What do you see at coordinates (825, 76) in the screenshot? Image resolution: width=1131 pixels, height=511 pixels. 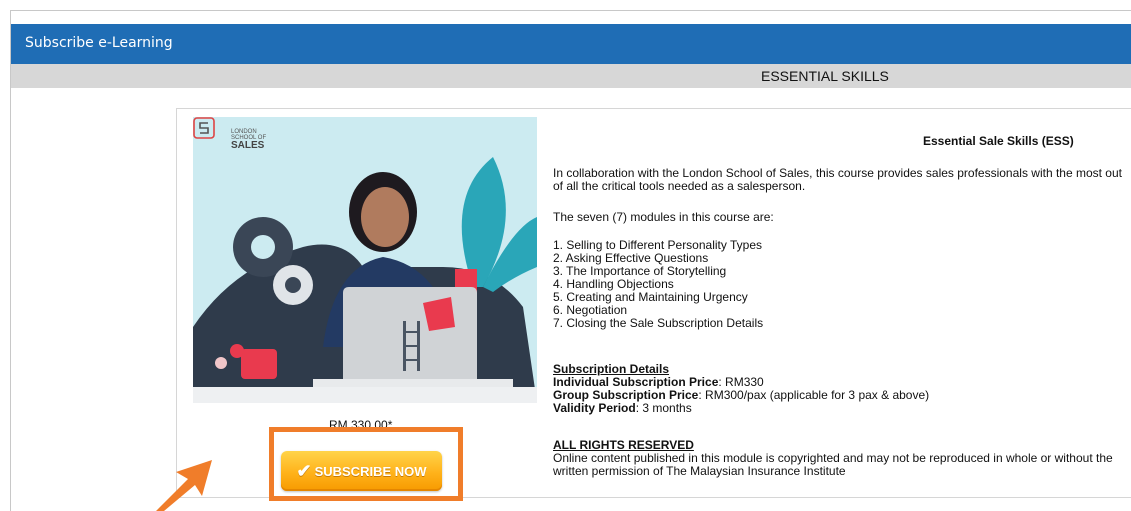 I see `section-label: ESSENTIAL SKILLS` at bounding box center [825, 76].